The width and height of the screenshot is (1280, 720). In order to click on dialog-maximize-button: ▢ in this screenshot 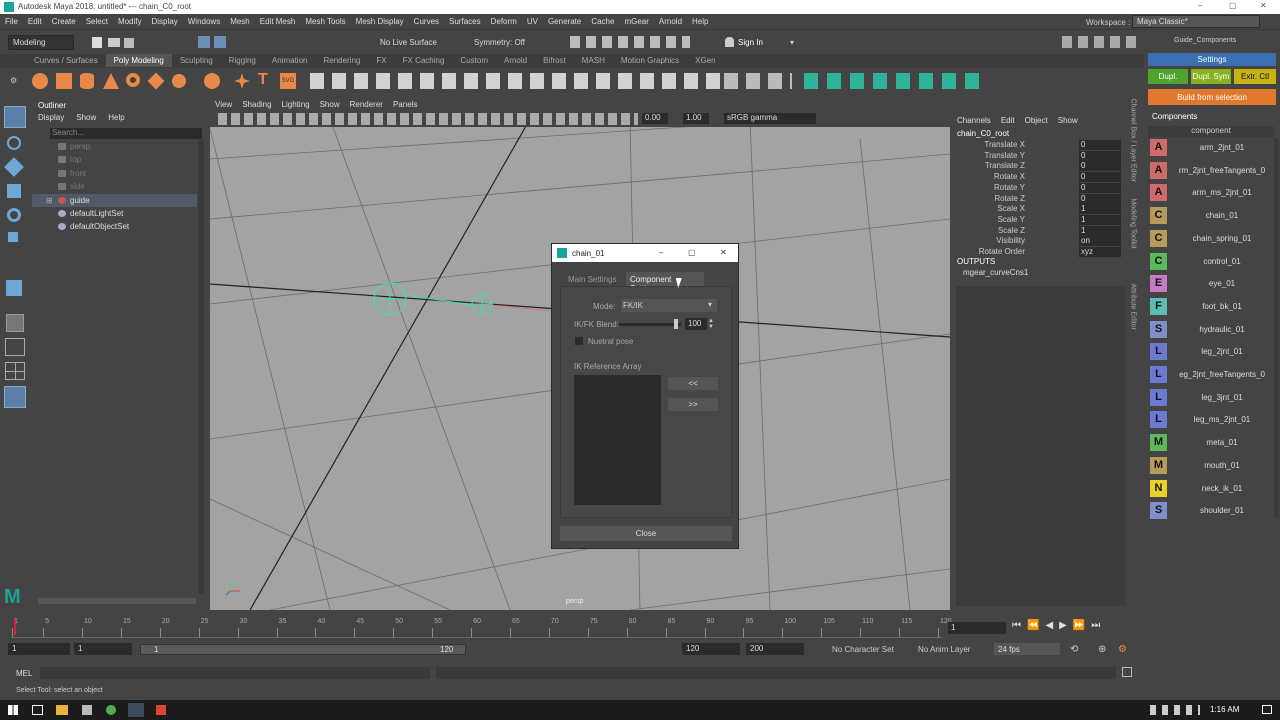, I will do `click(692, 252)`.